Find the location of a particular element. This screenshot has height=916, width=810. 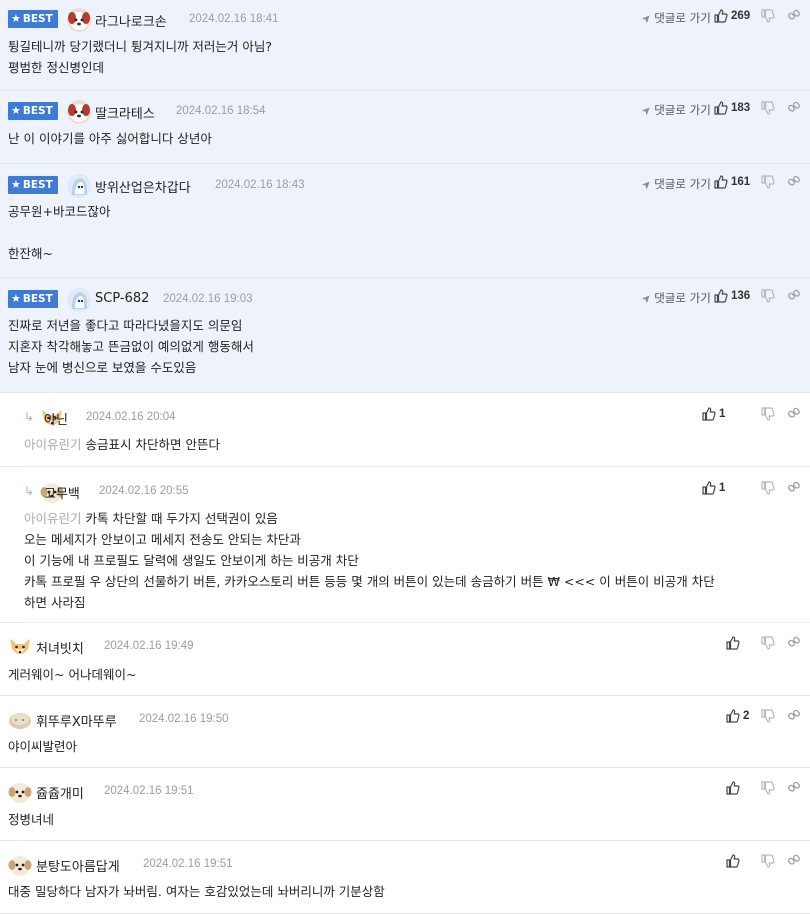

author-nickname: 야닌 is located at coordinates (56, 418).